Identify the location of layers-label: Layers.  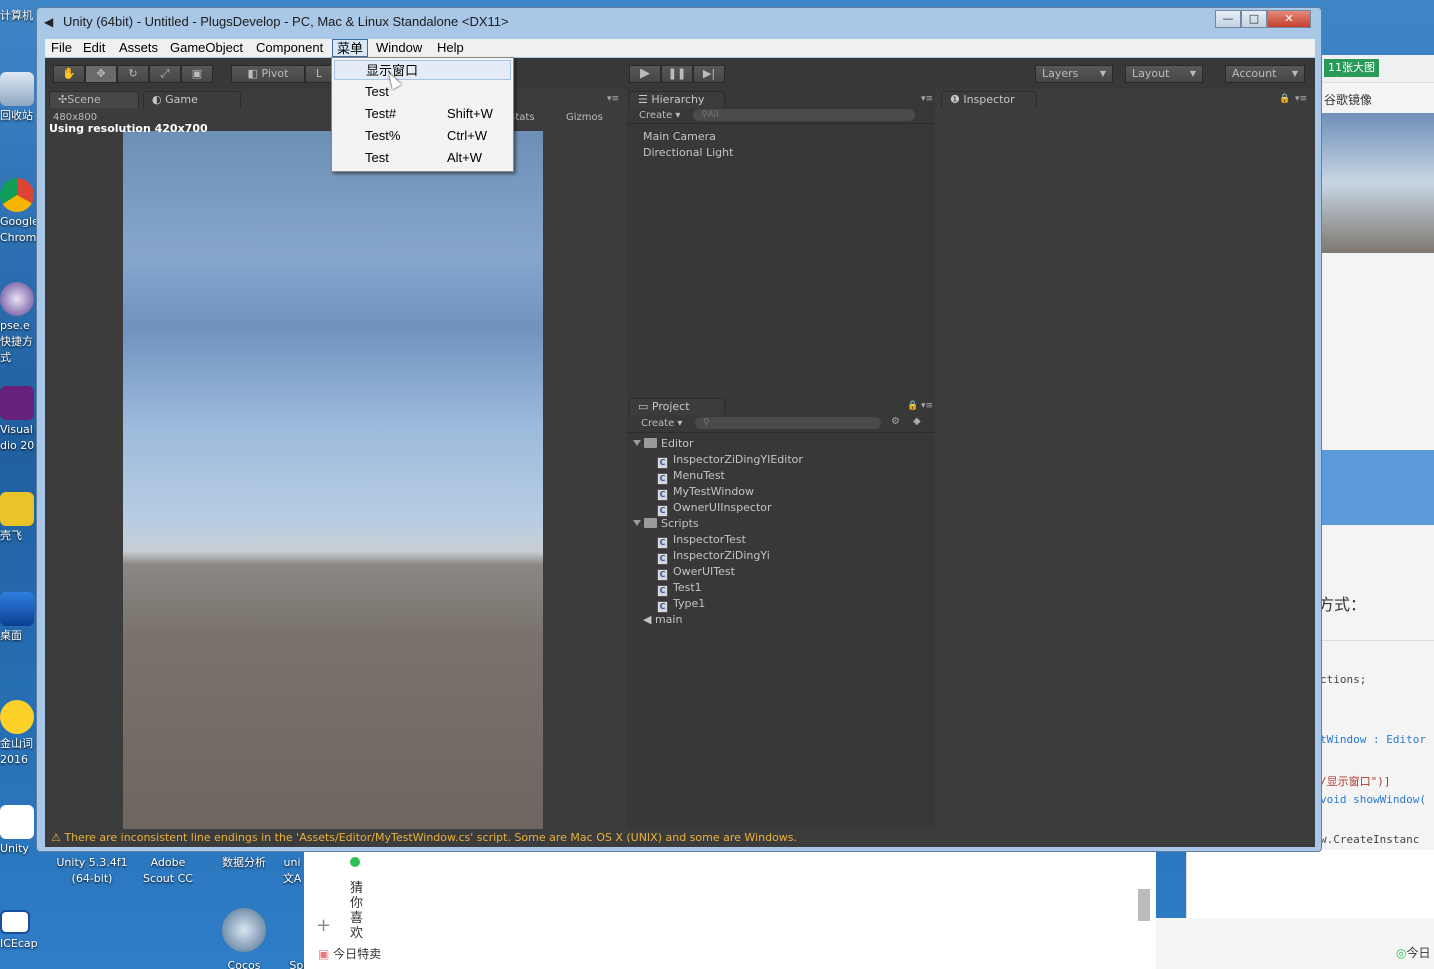
(1060, 73).